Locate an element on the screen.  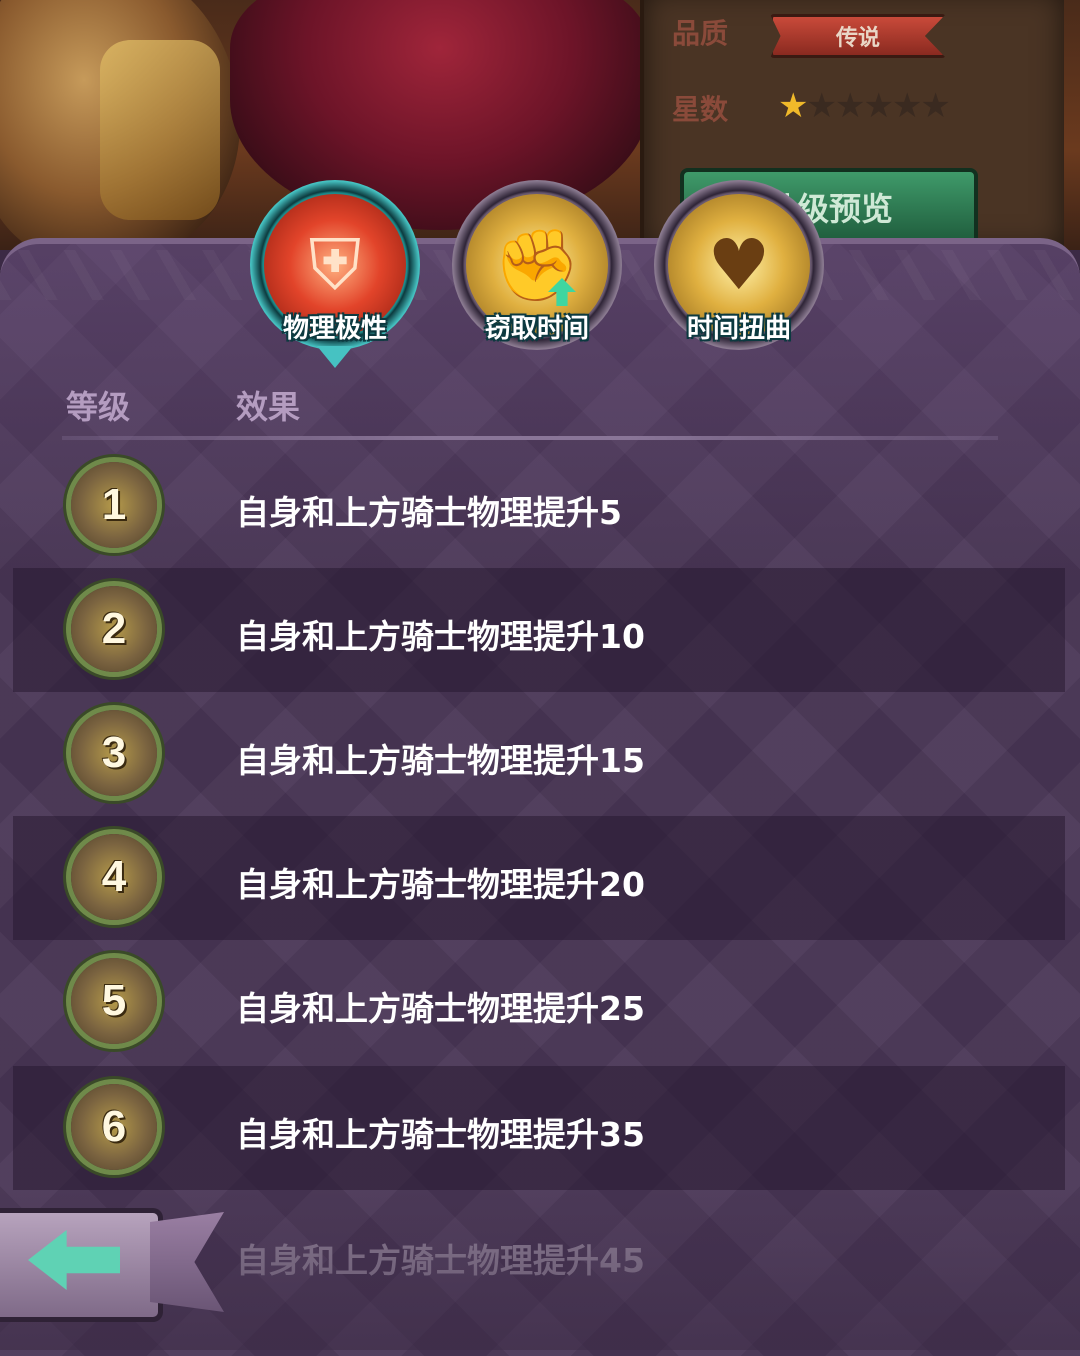
tab-steal-time: ✊ 窃取时间 is located at coordinates (537, 265).